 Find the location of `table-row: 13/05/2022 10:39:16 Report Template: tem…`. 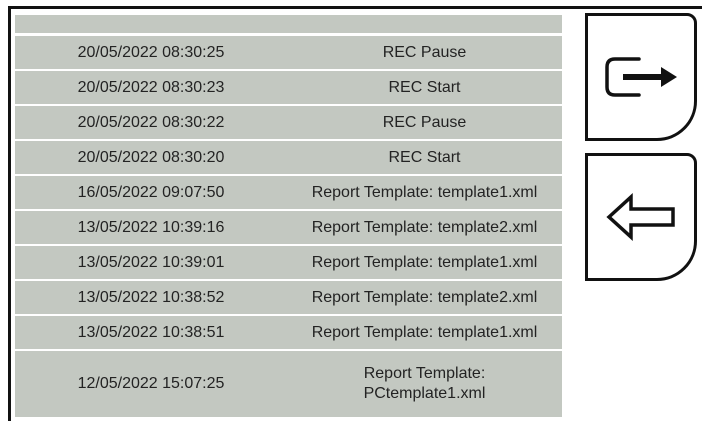

table-row: 13/05/2022 10:39:16 Report Template: tem… is located at coordinates (288, 227).